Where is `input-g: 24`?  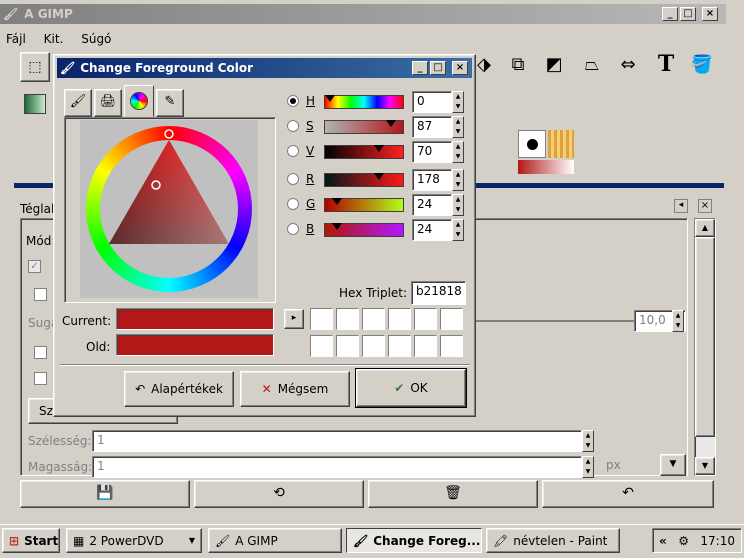 input-g: 24 is located at coordinates (432, 205).